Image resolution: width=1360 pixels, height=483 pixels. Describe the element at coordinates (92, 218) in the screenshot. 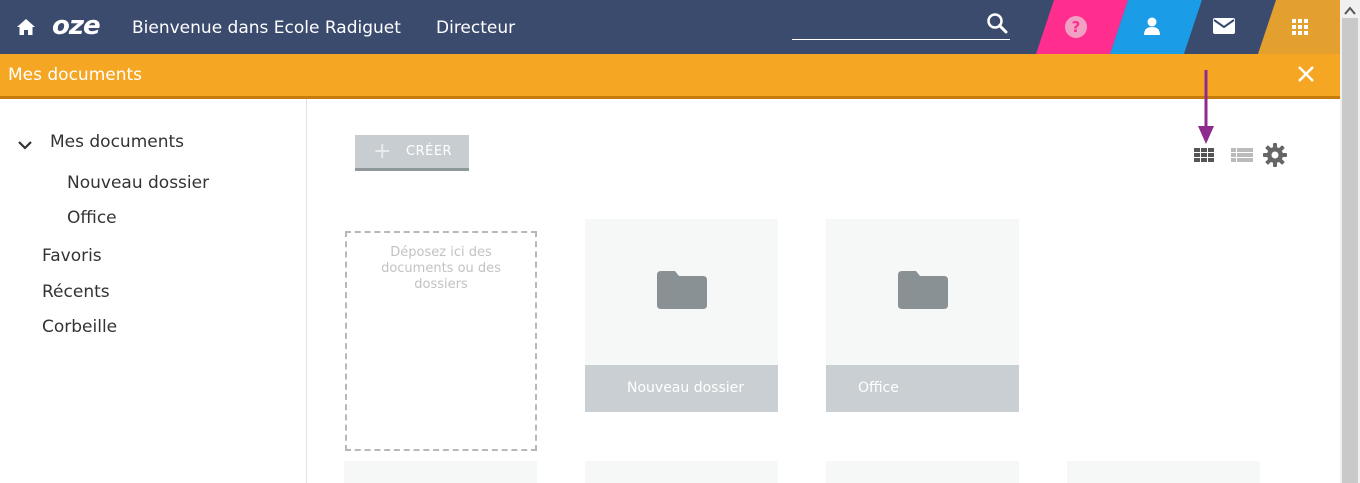

I see `sidebar-item-office: Office` at that location.